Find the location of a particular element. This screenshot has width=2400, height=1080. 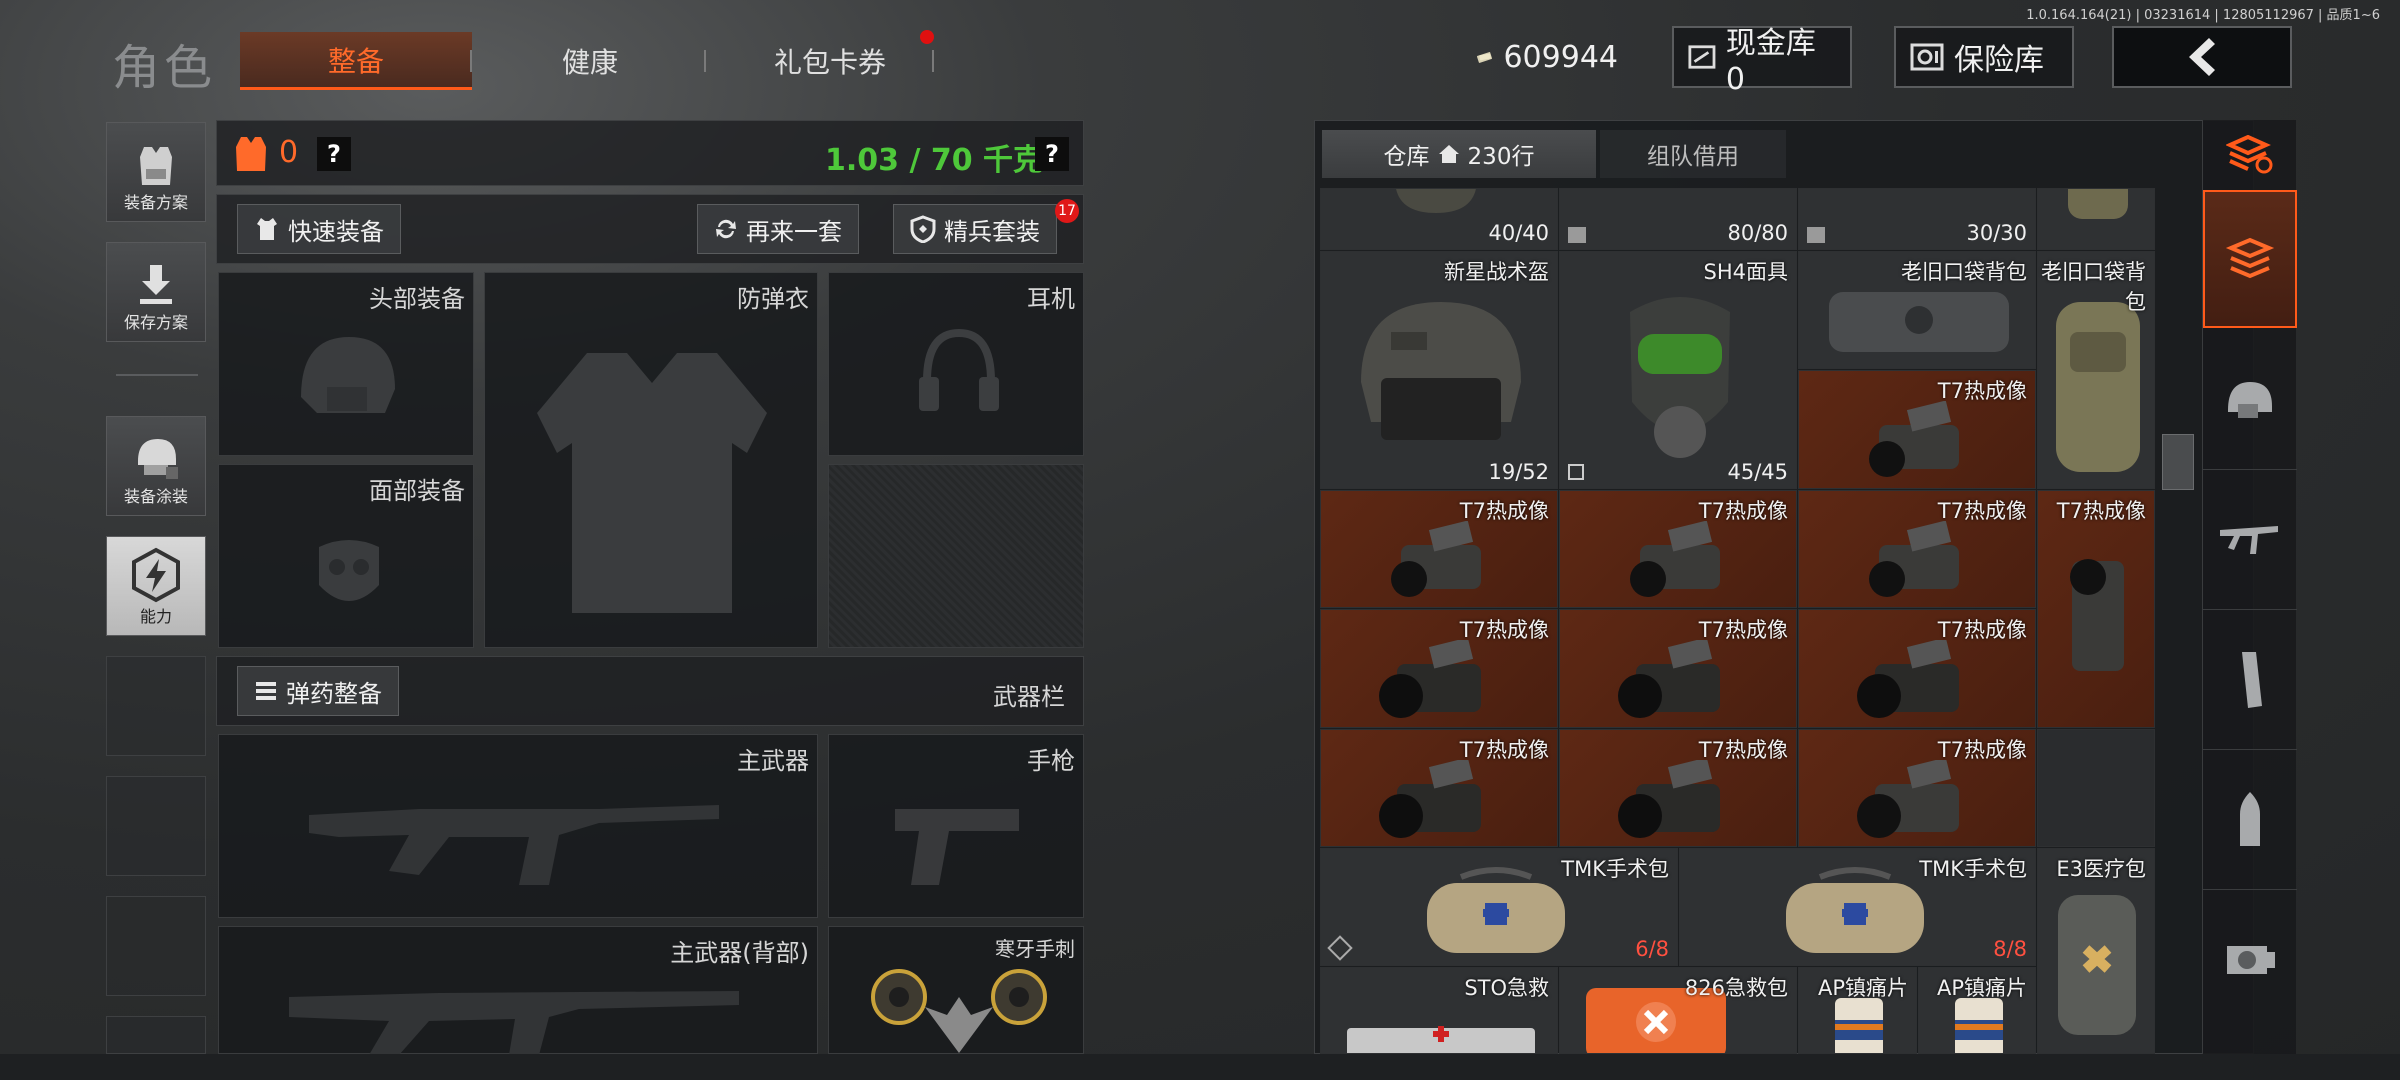

item-cell is located at coordinates (2096, 219).